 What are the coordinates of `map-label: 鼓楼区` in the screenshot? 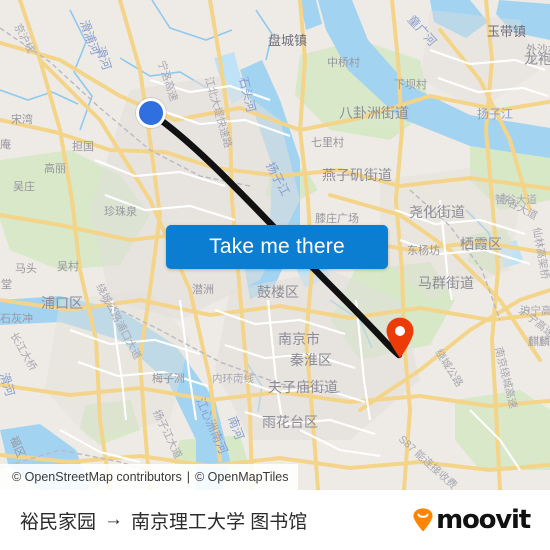 It's located at (278, 292).